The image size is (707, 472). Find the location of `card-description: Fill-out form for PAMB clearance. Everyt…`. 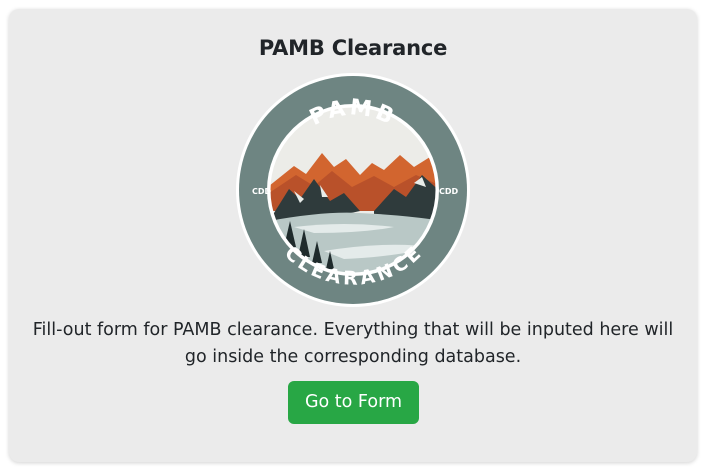

card-description: Fill-out form for PAMB clearance. Everyt… is located at coordinates (353, 343).